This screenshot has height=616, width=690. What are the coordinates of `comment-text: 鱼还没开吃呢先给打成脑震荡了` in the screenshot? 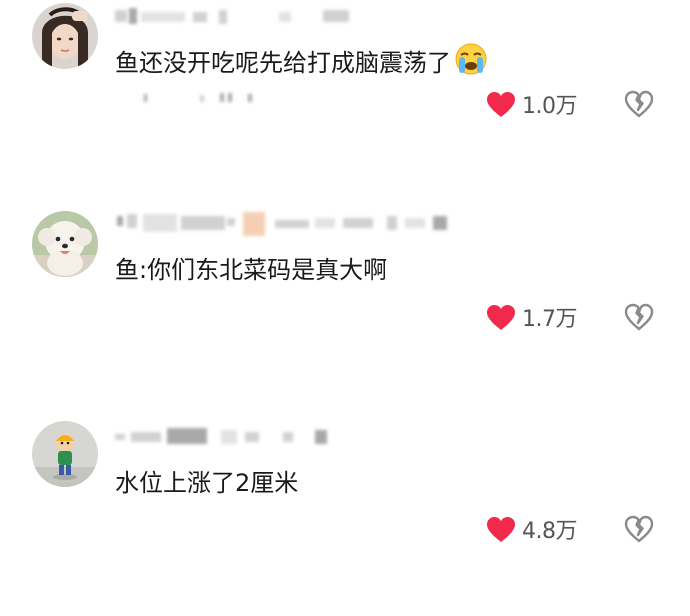 It's located at (302, 62).